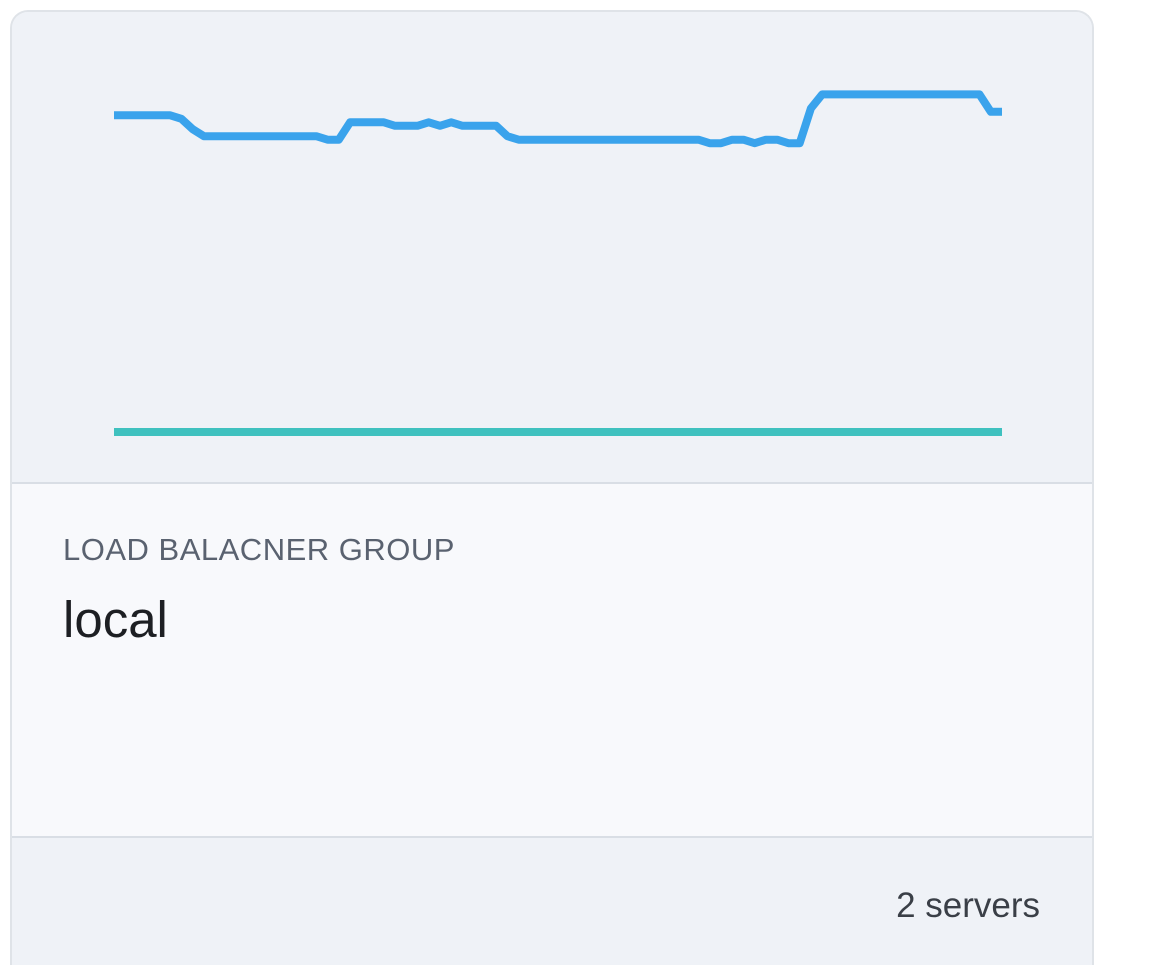  Describe the element at coordinates (552, 901) in the screenshot. I see `card-footer: 2 servers` at that location.